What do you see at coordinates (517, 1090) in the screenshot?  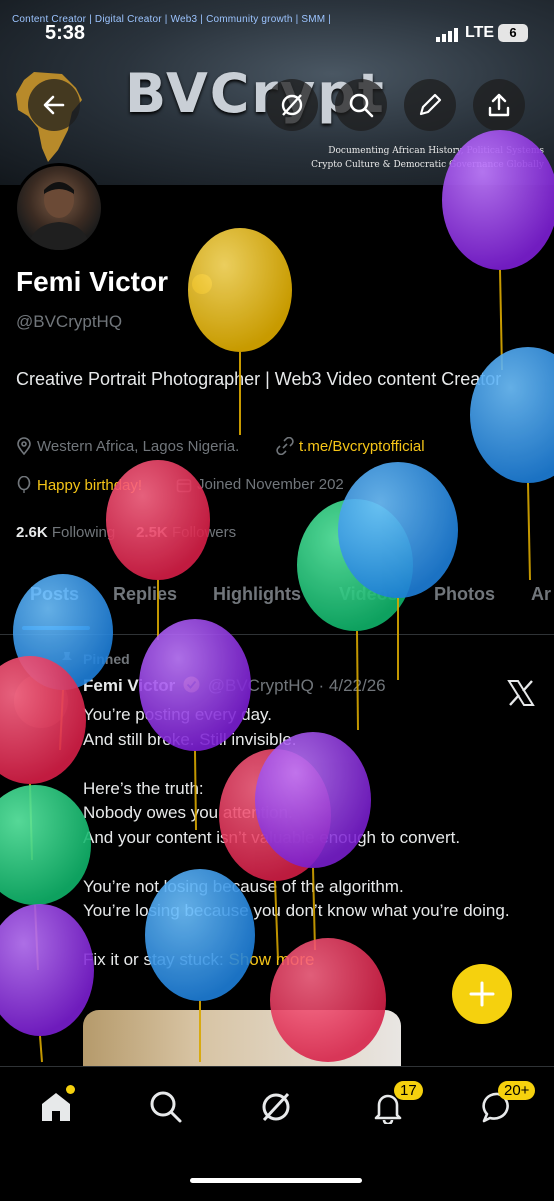 I see `messages-badge: 20+` at bounding box center [517, 1090].